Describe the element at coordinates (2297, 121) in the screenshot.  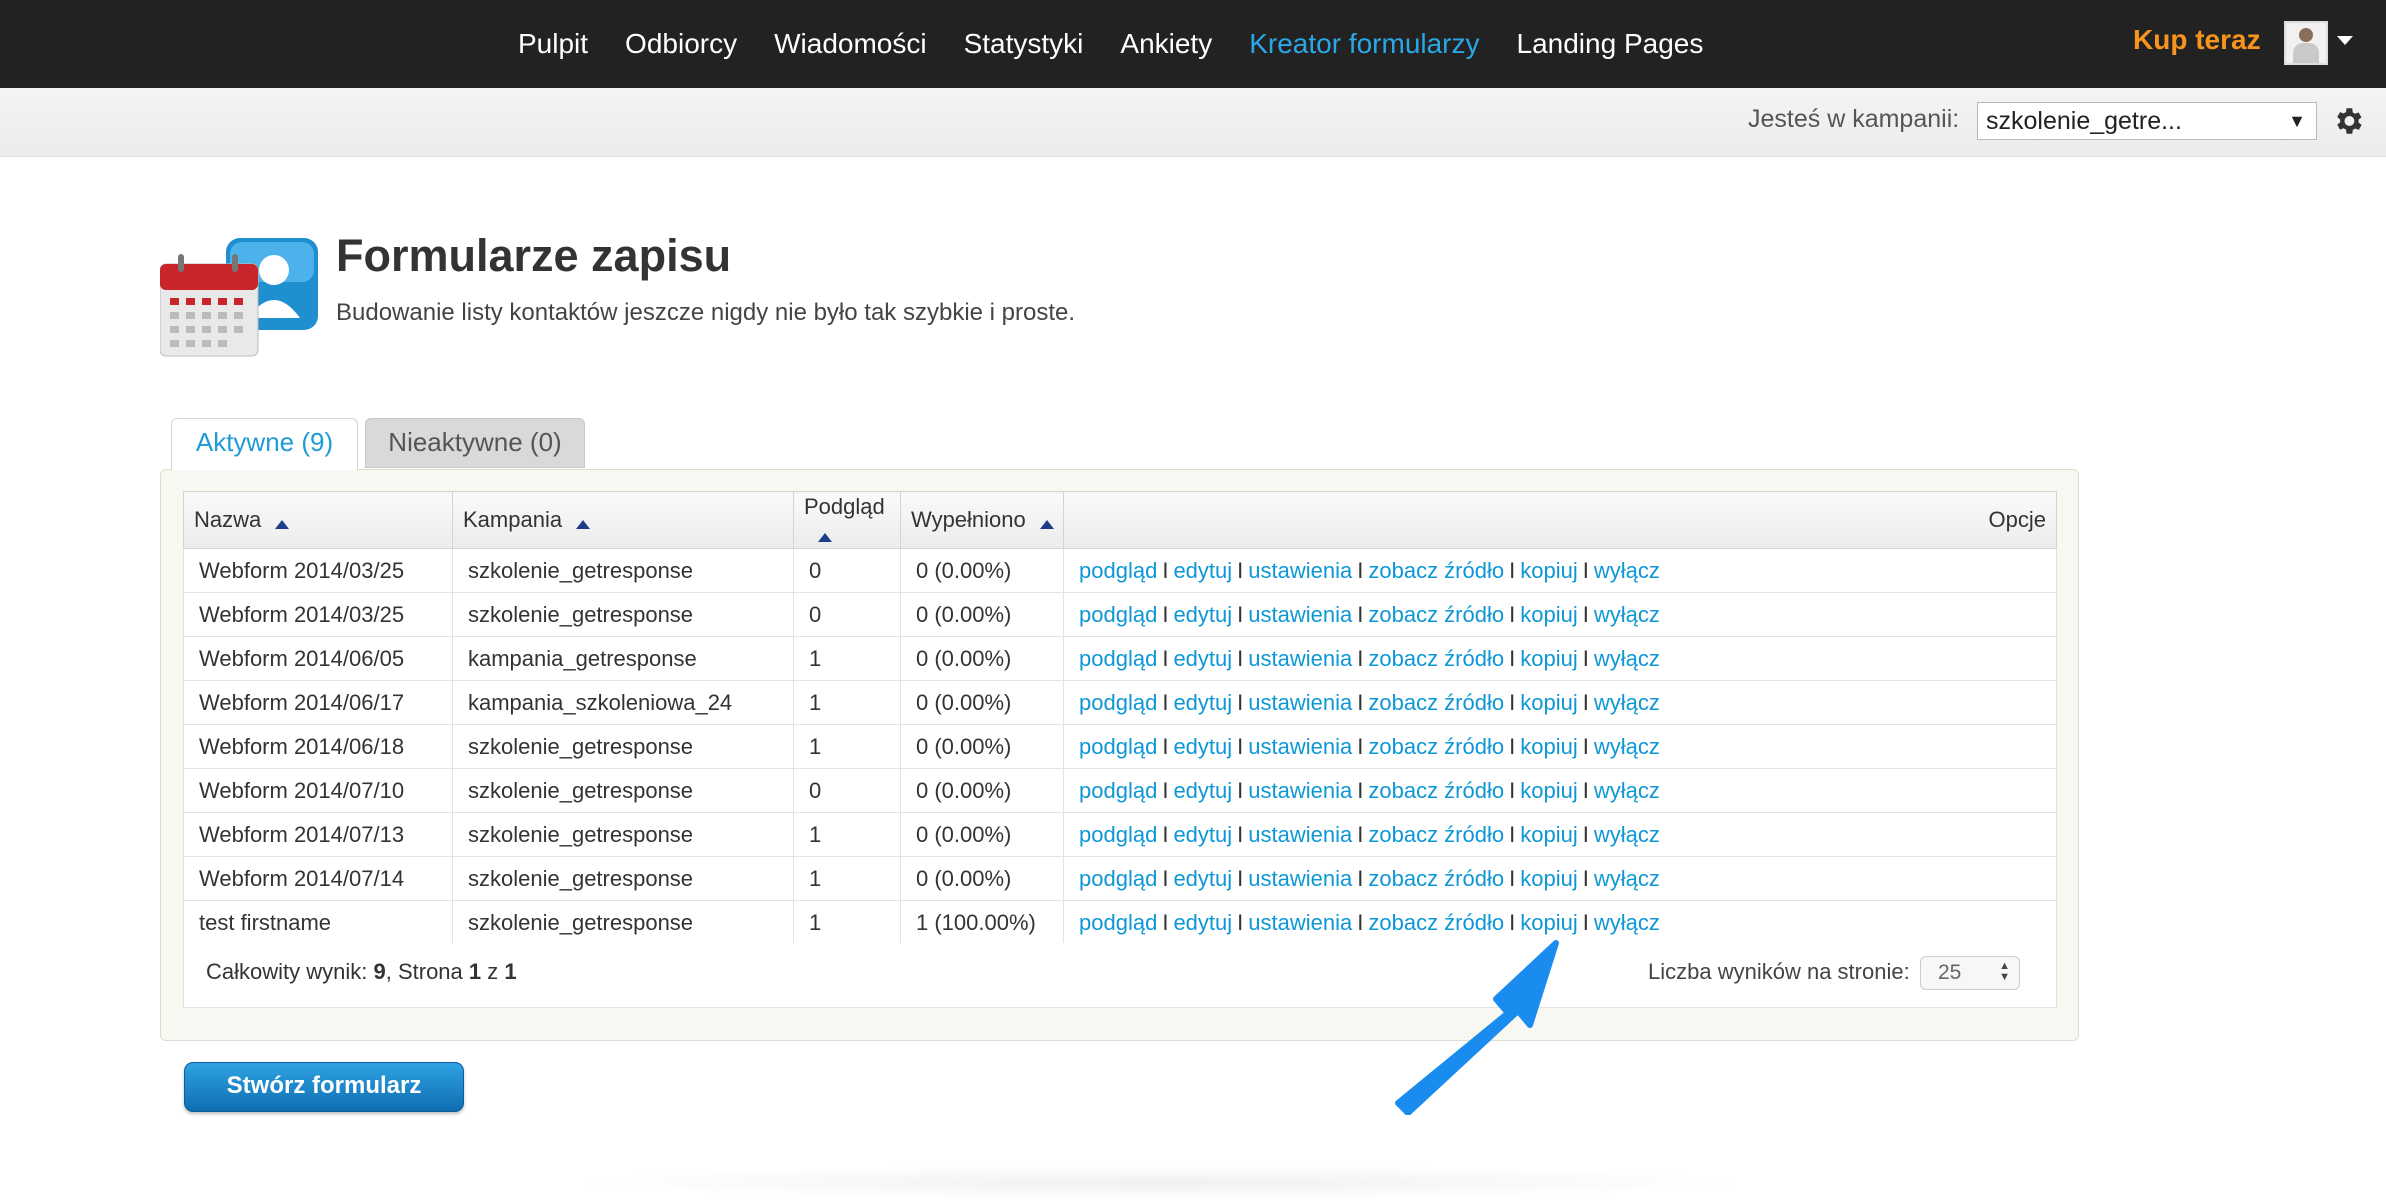
I see `dropdown-arrow-icon: ▼` at that location.